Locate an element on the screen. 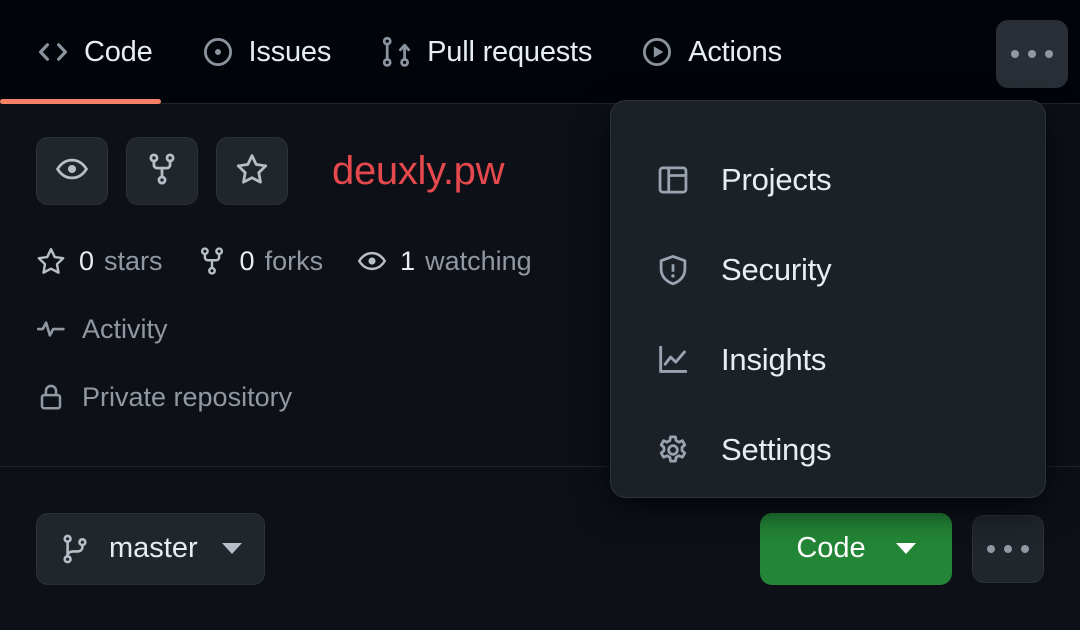 The image size is (1080, 630). nav-item-list: Code Issues Pull requests Actions is located at coordinates (415, 52).